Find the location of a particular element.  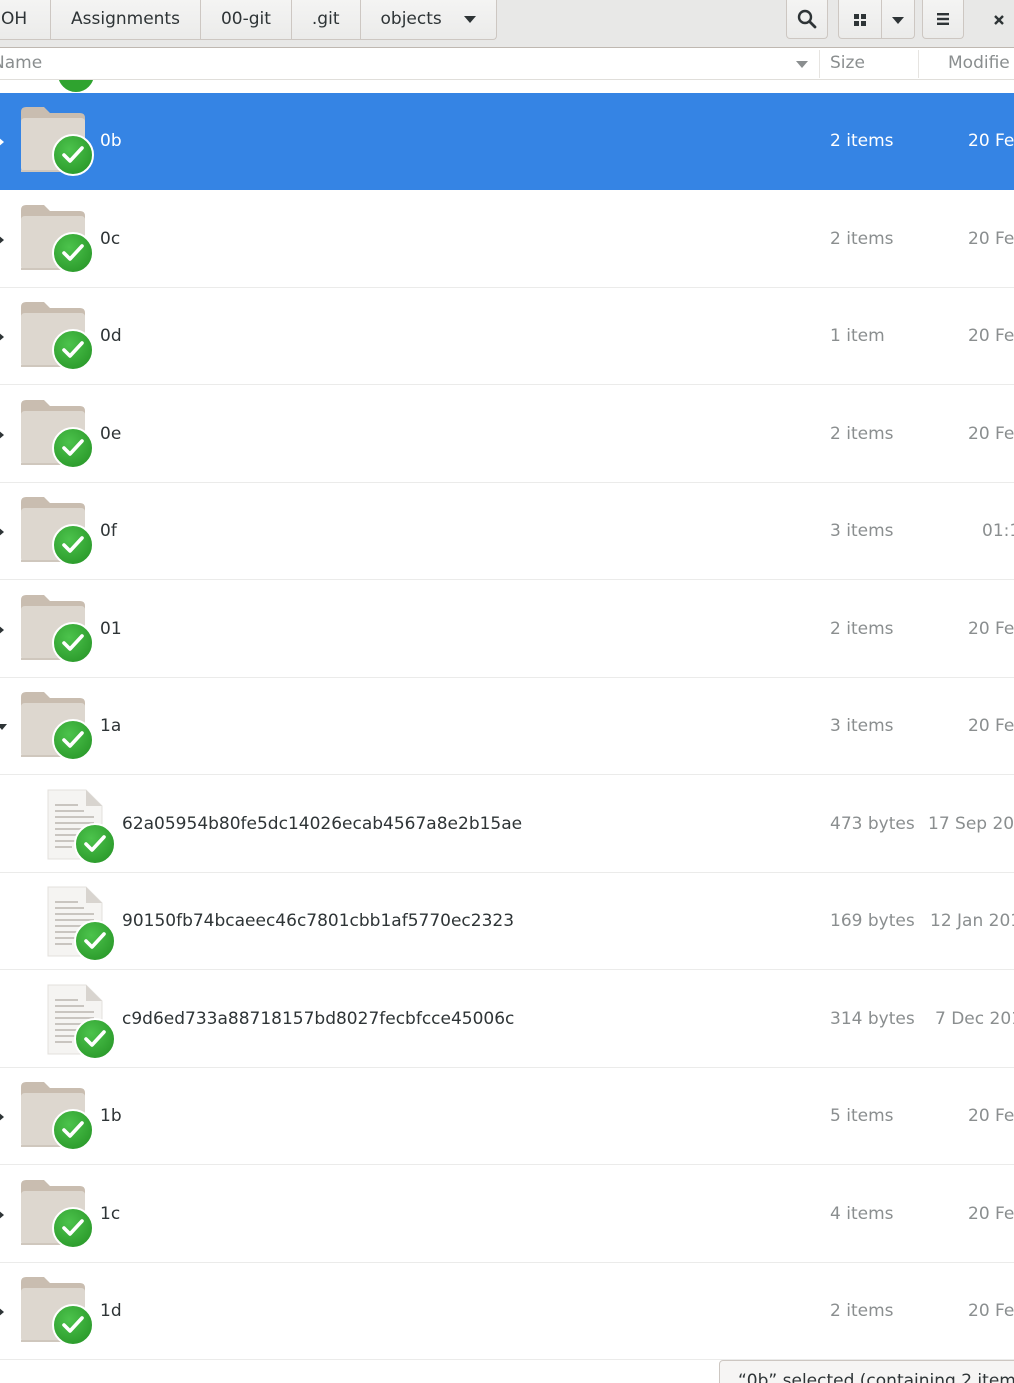

item-size: 1 item is located at coordinates (857, 336).